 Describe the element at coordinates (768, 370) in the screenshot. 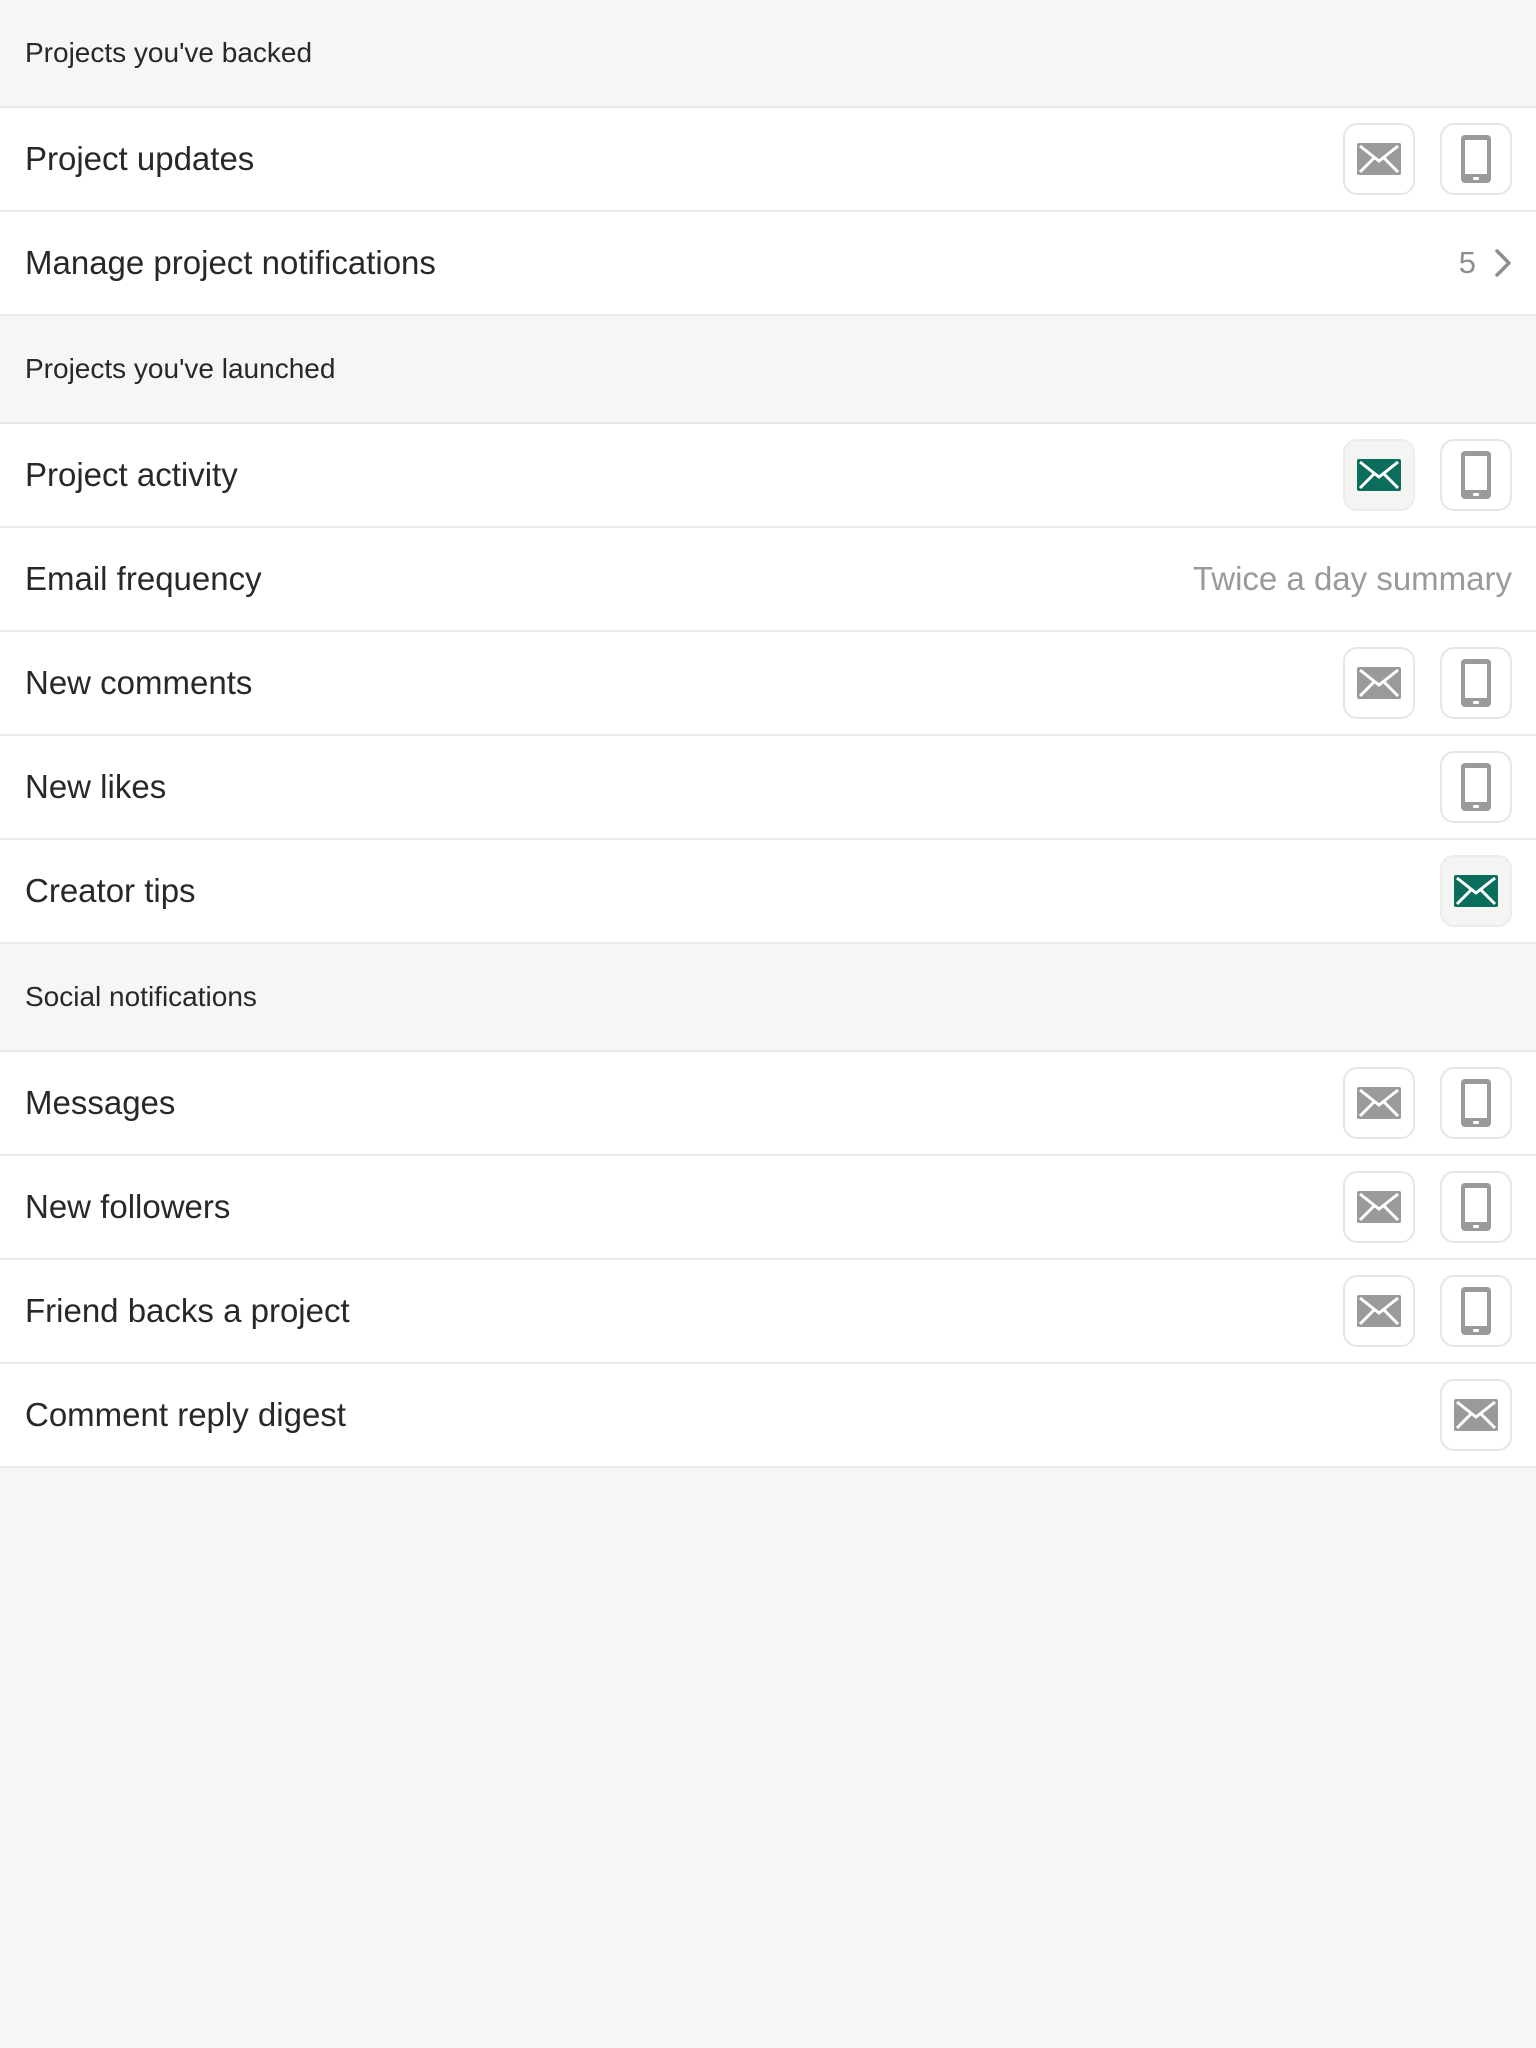

I see `section-header-launched: Projects you've launched` at that location.